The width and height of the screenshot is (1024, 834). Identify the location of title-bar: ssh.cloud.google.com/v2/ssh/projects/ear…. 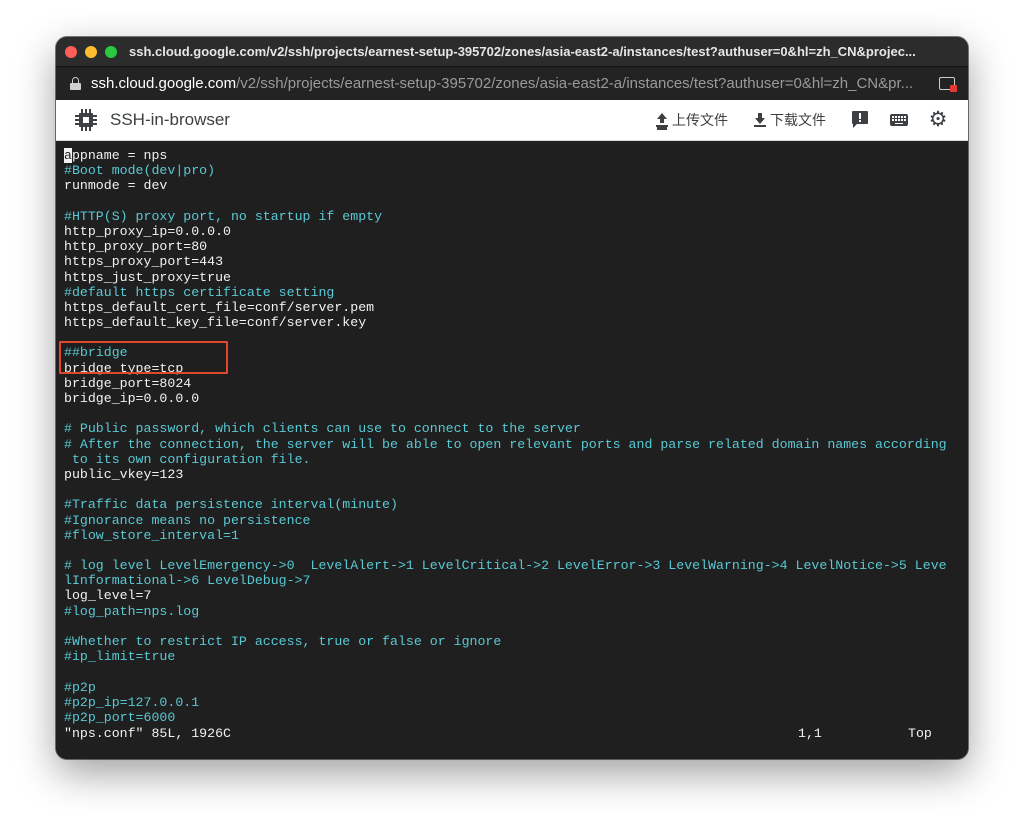
(512, 52).